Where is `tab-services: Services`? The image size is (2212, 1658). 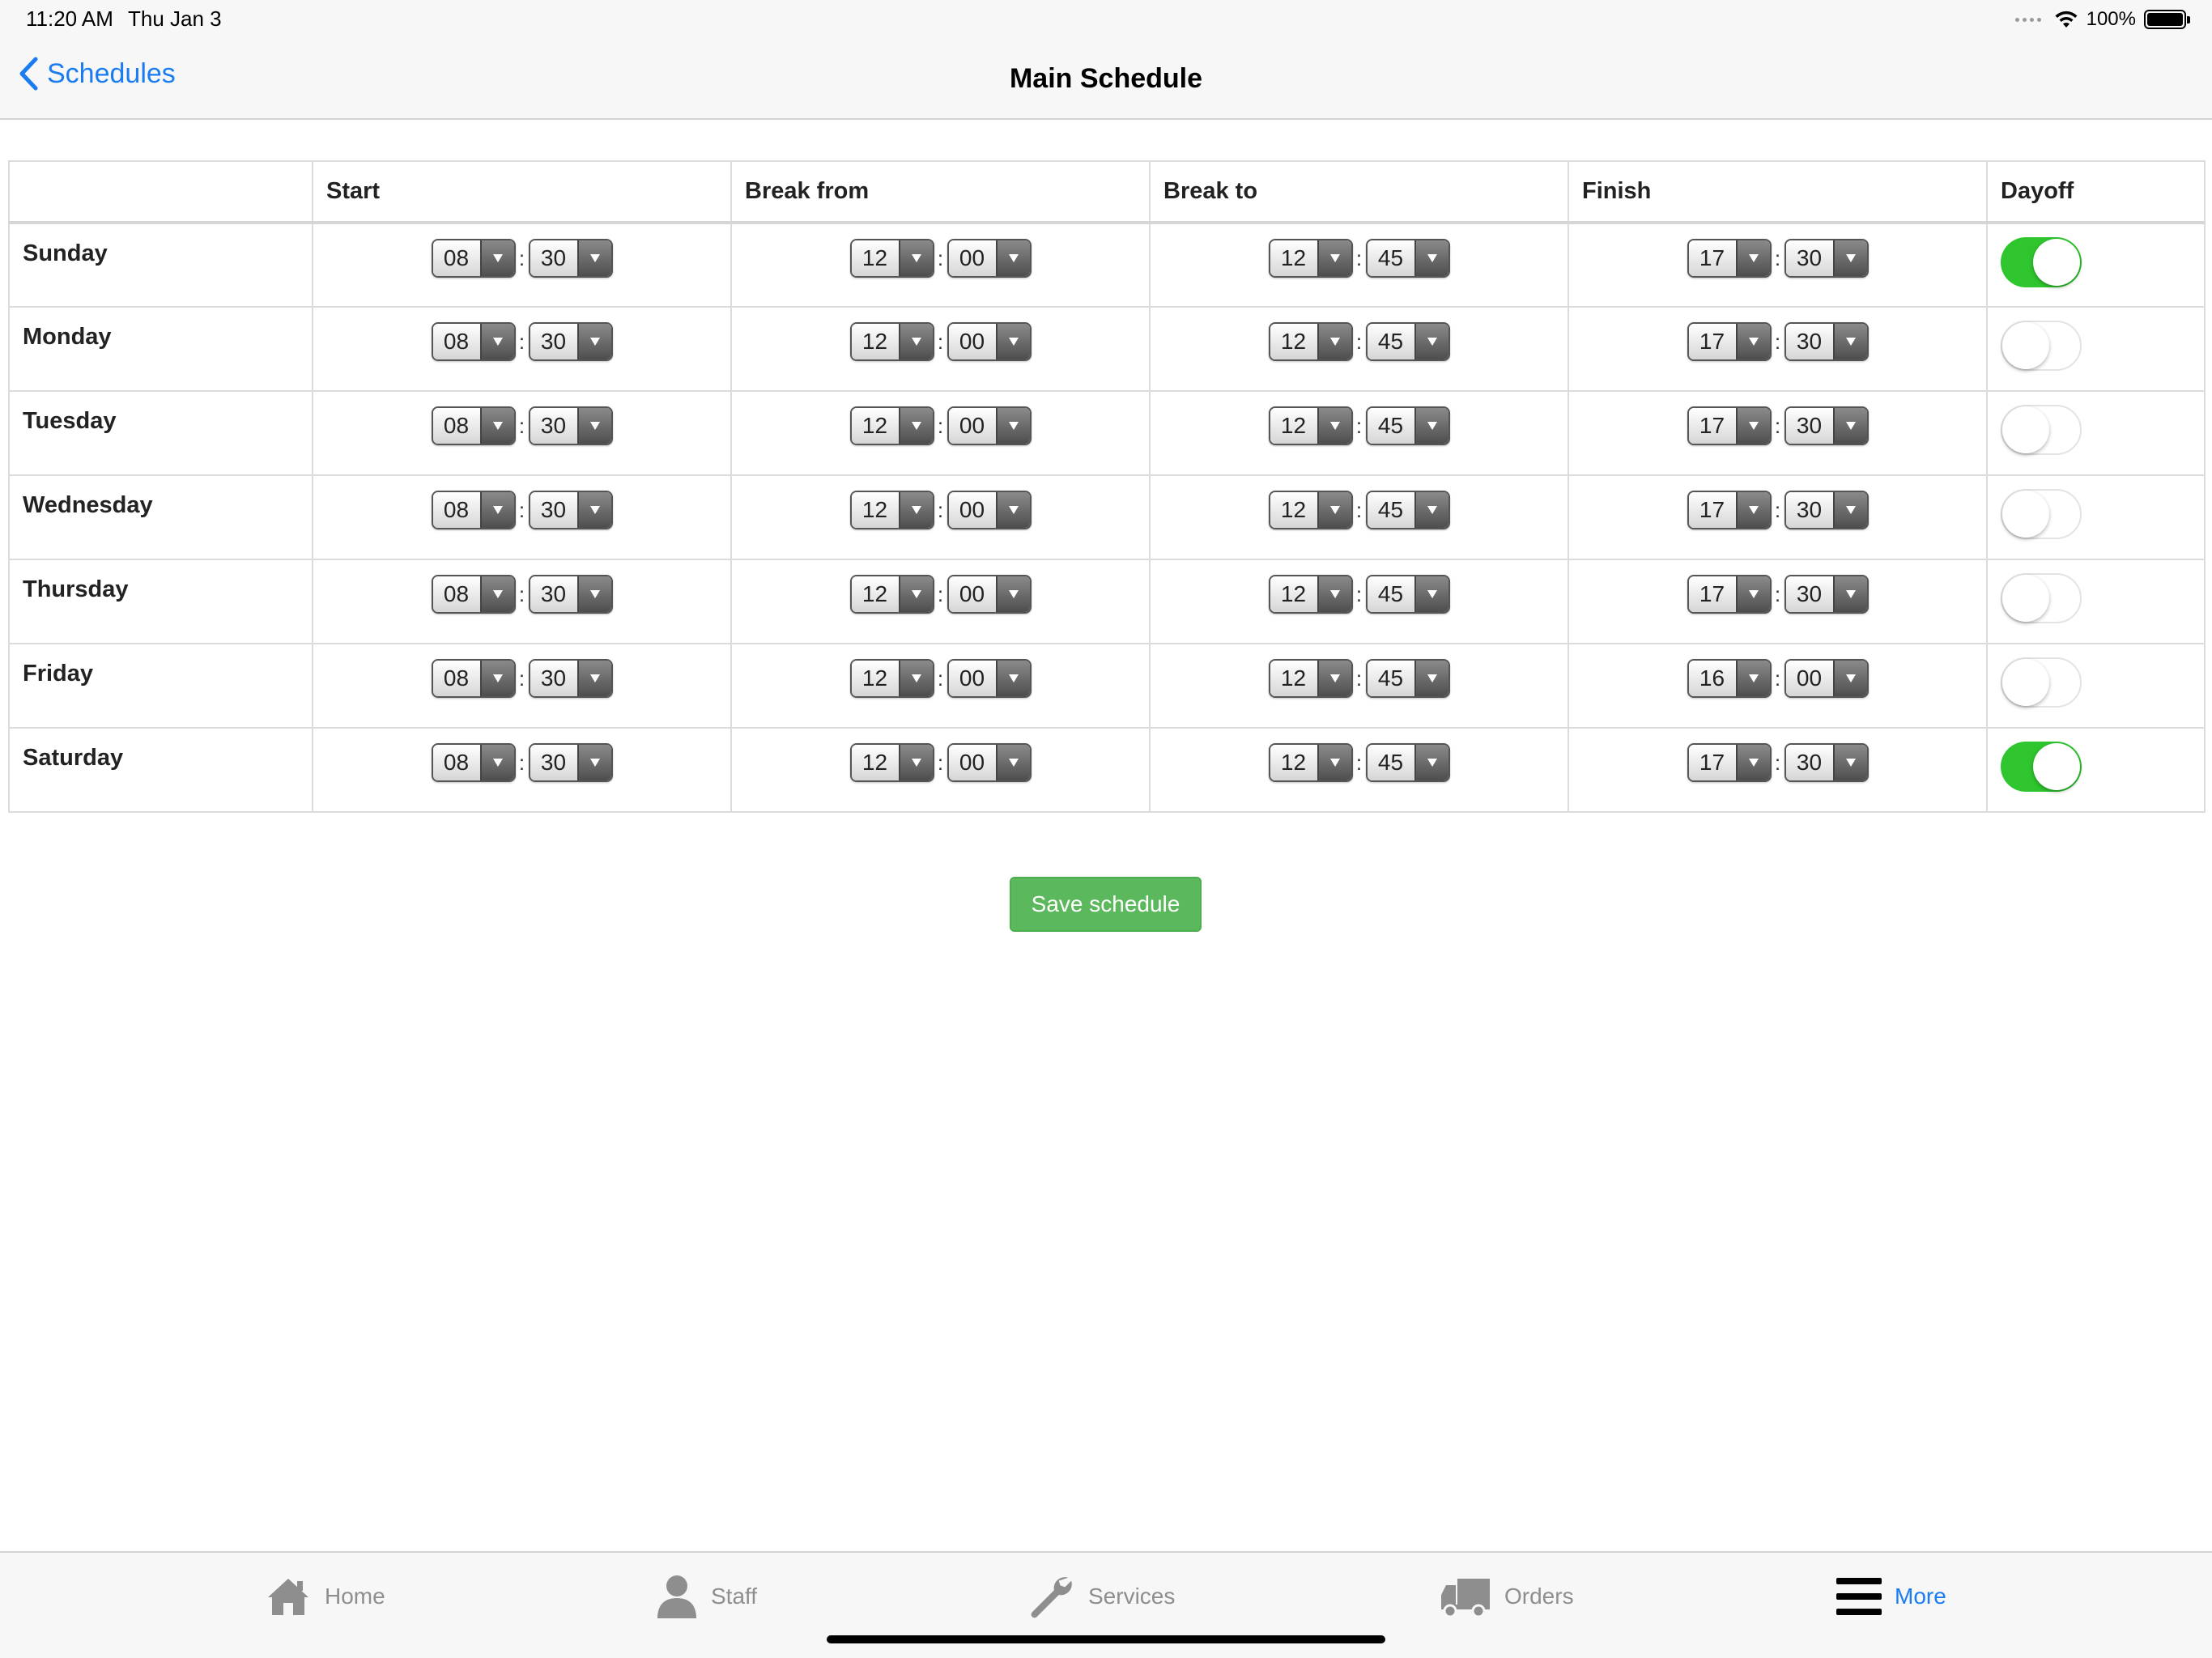
tab-services: Services is located at coordinates (1101, 1596).